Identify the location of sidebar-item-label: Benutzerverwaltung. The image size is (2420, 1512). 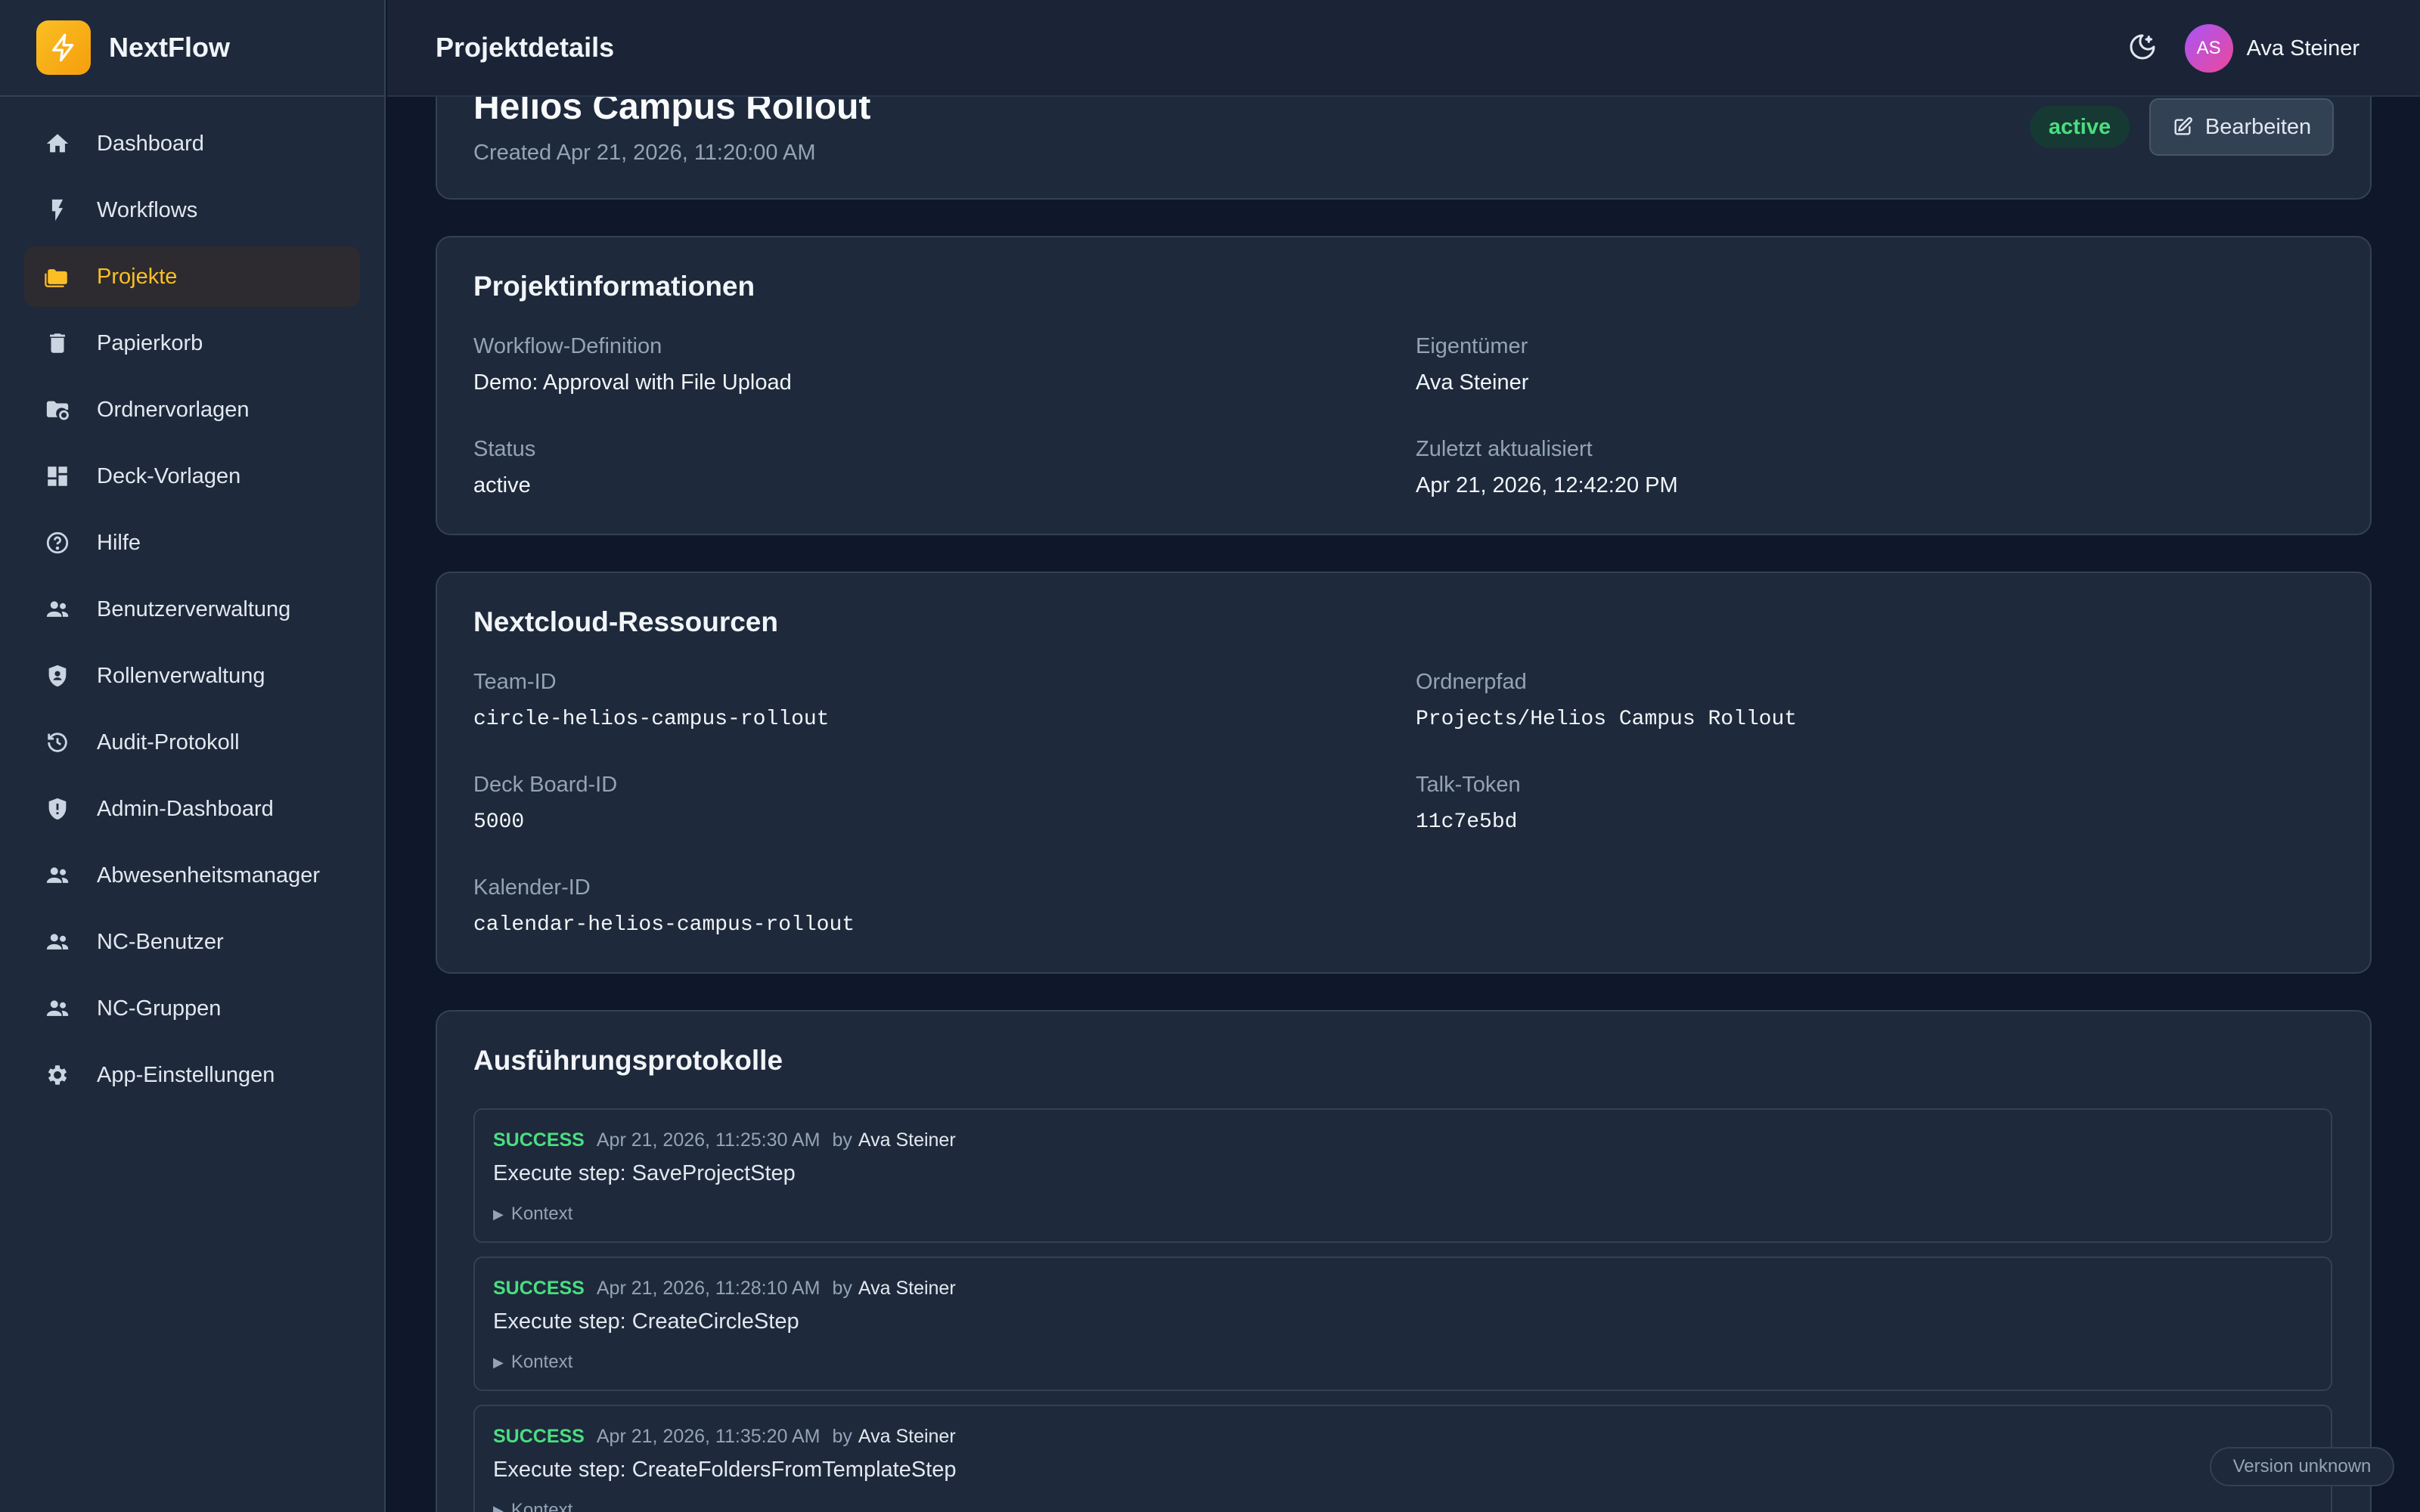
(194, 608).